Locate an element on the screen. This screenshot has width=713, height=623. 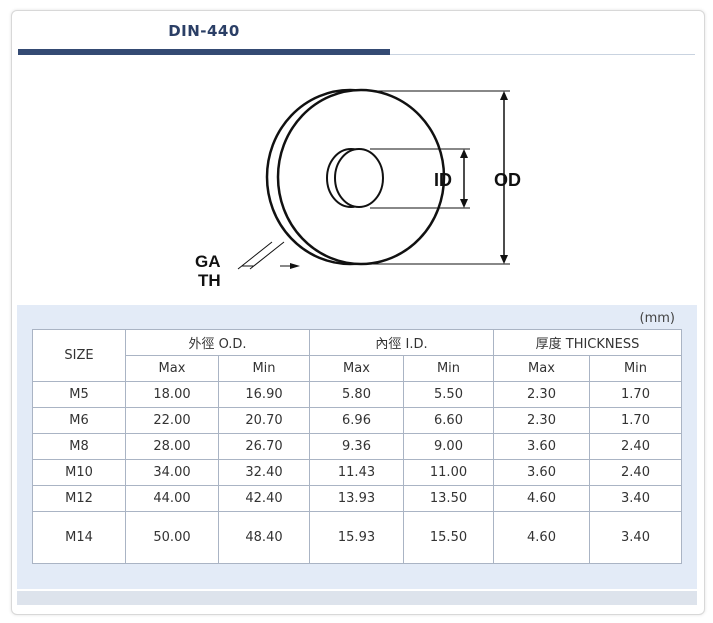
table-cell: 26.70 is located at coordinates (264, 446).